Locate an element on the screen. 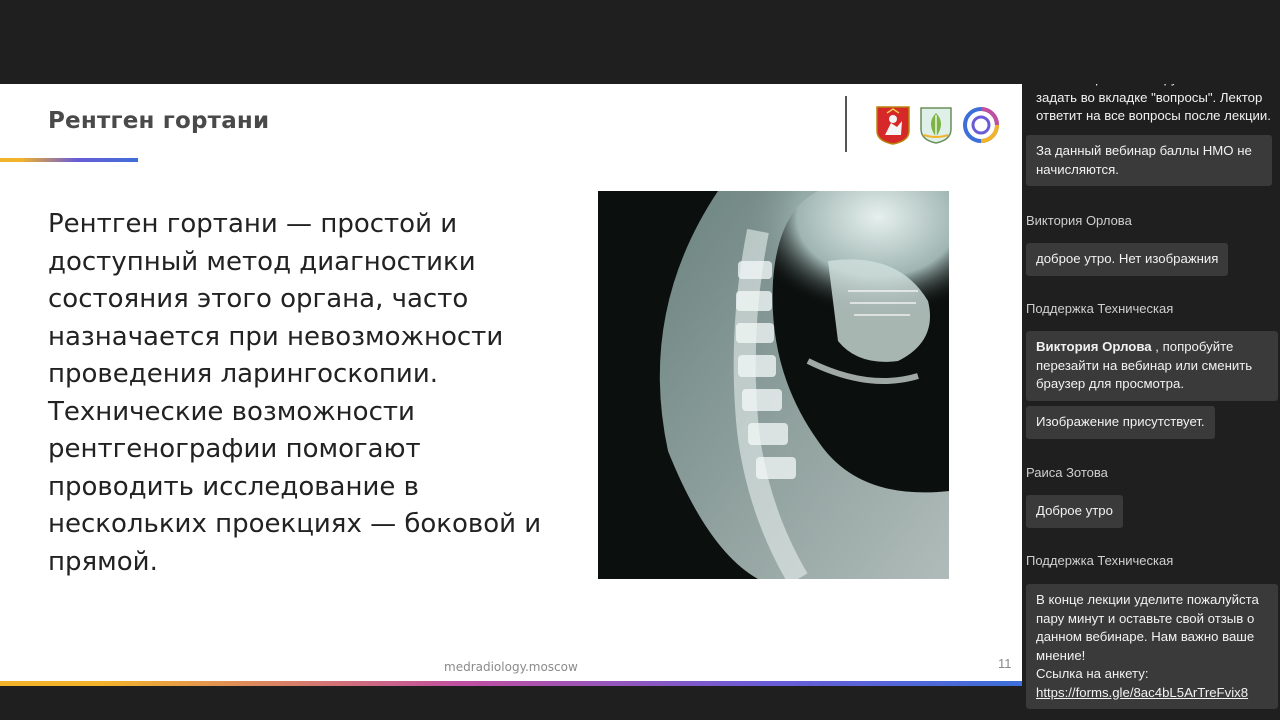 The width and height of the screenshot is (1280, 720). ring-logo-icon is located at coordinates (981, 125).